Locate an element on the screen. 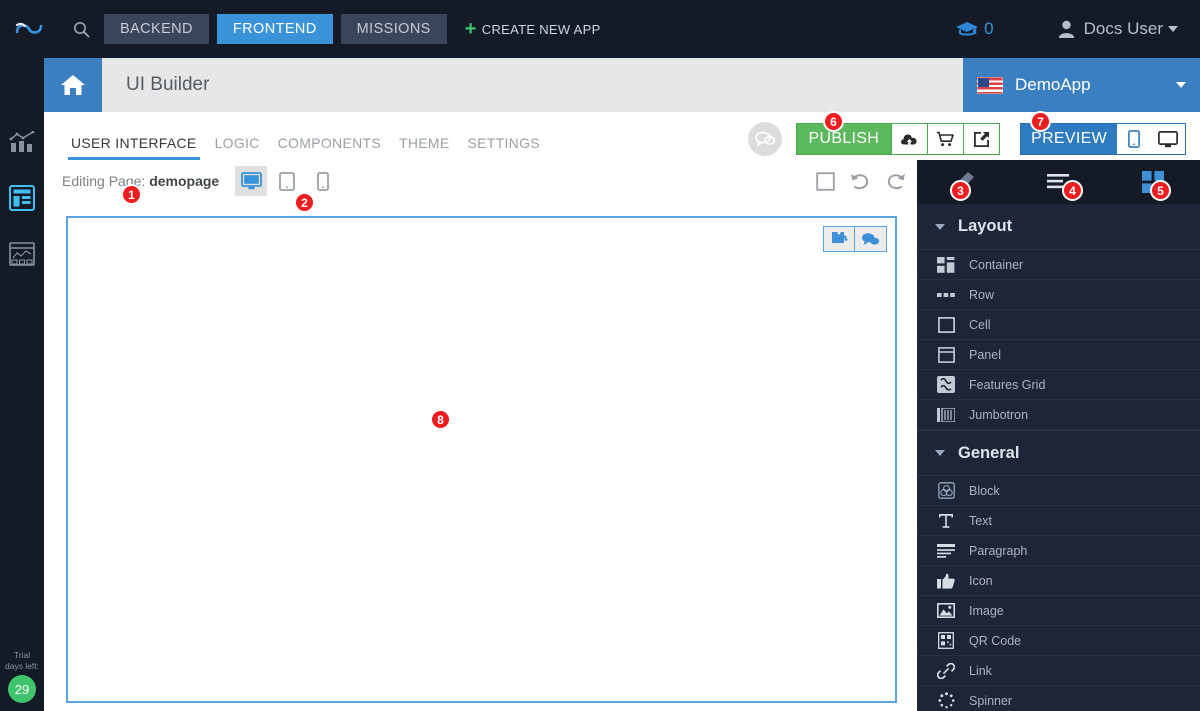 This screenshot has height=711, width=1200. section-header-general: General is located at coordinates (1058, 453).